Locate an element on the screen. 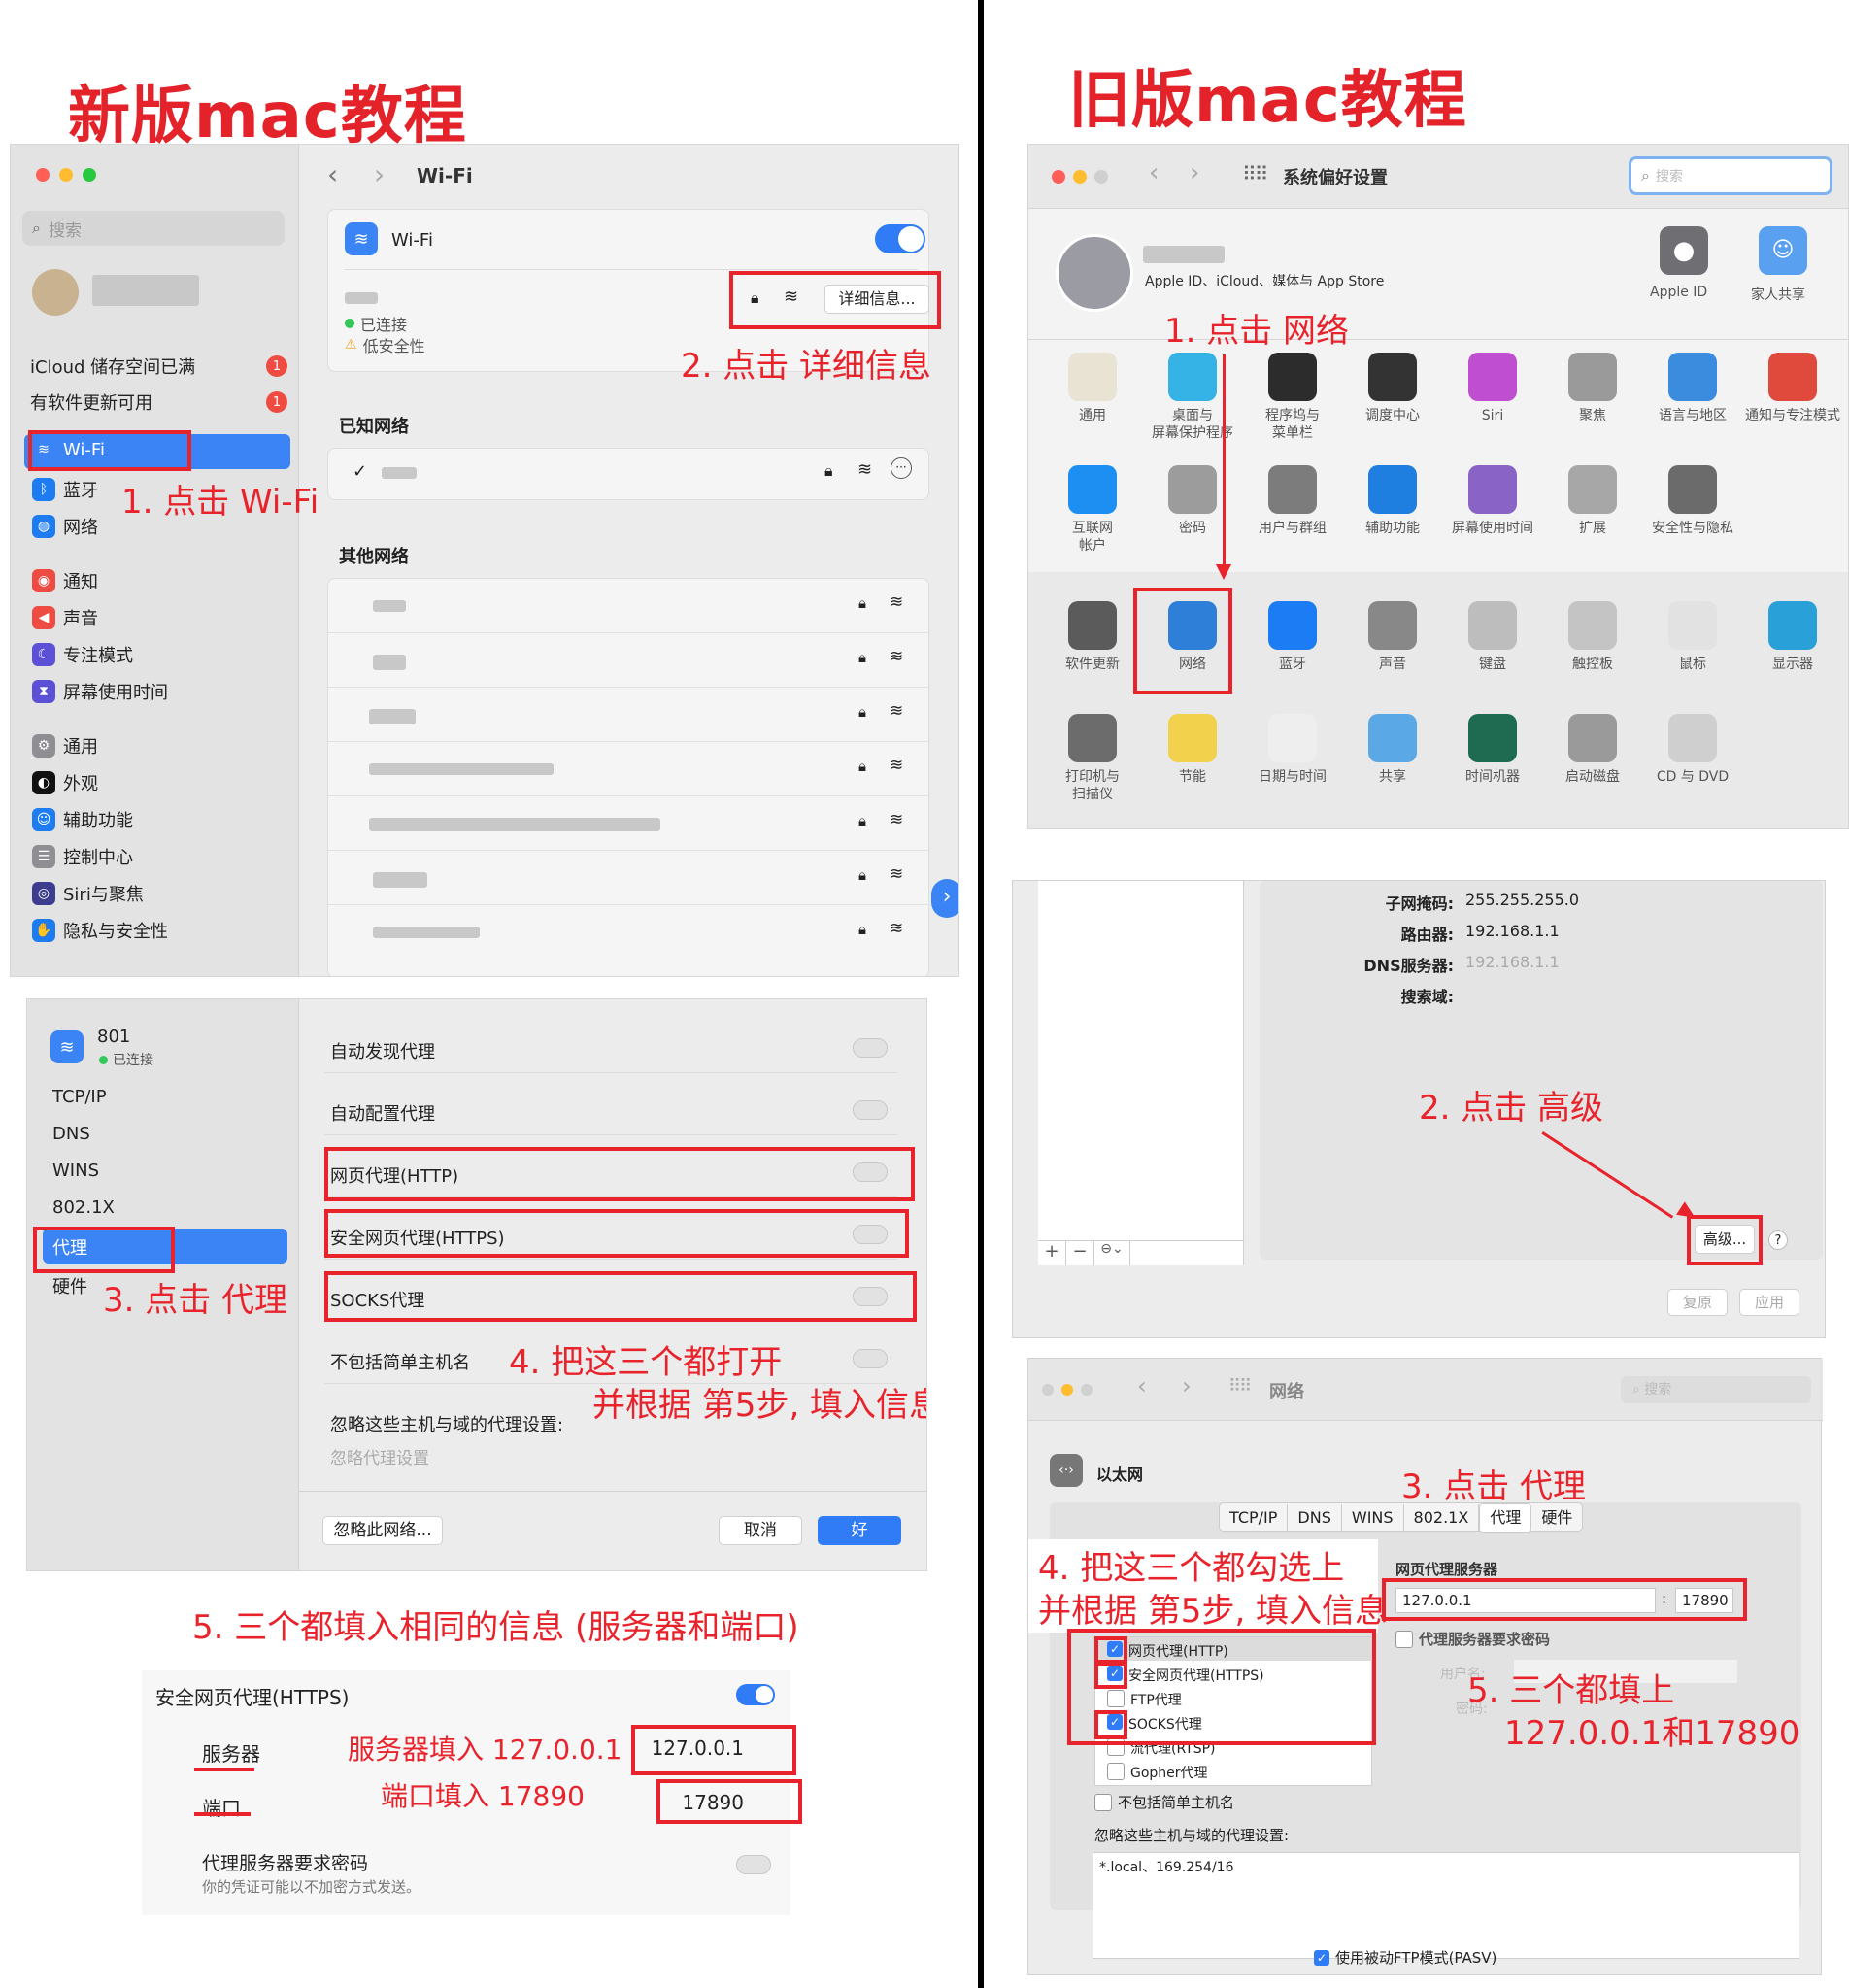 This screenshot has width=1849, height=1988. pref-item: 时间机器 is located at coordinates (1492, 750).